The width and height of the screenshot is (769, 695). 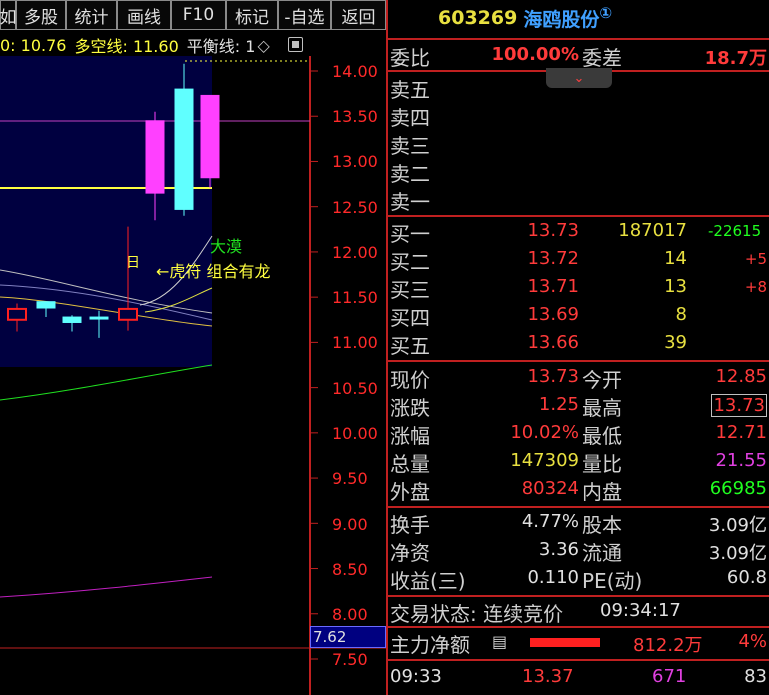 What do you see at coordinates (410, 202) in the screenshot?
I see `sell-label: 卖一` at bounding box center [410, 202].